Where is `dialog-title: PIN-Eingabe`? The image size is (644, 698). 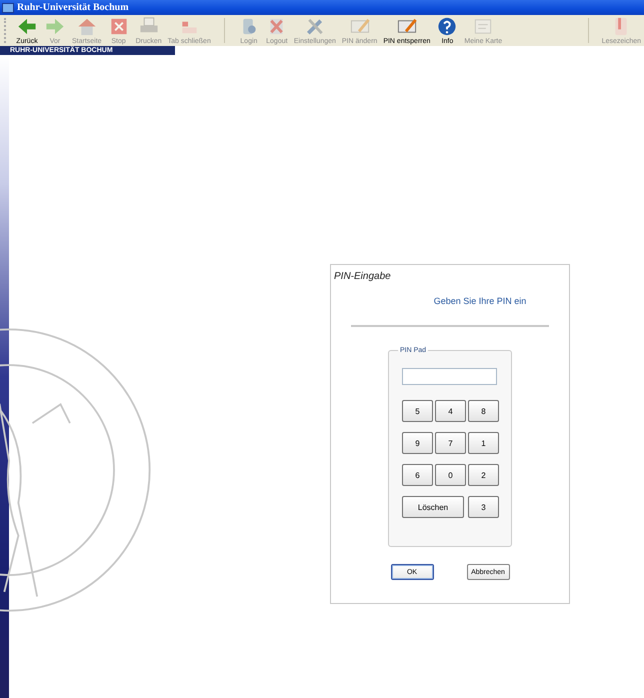 dialog-title: PIN-Eingabe is located at coordinates (362, 276).